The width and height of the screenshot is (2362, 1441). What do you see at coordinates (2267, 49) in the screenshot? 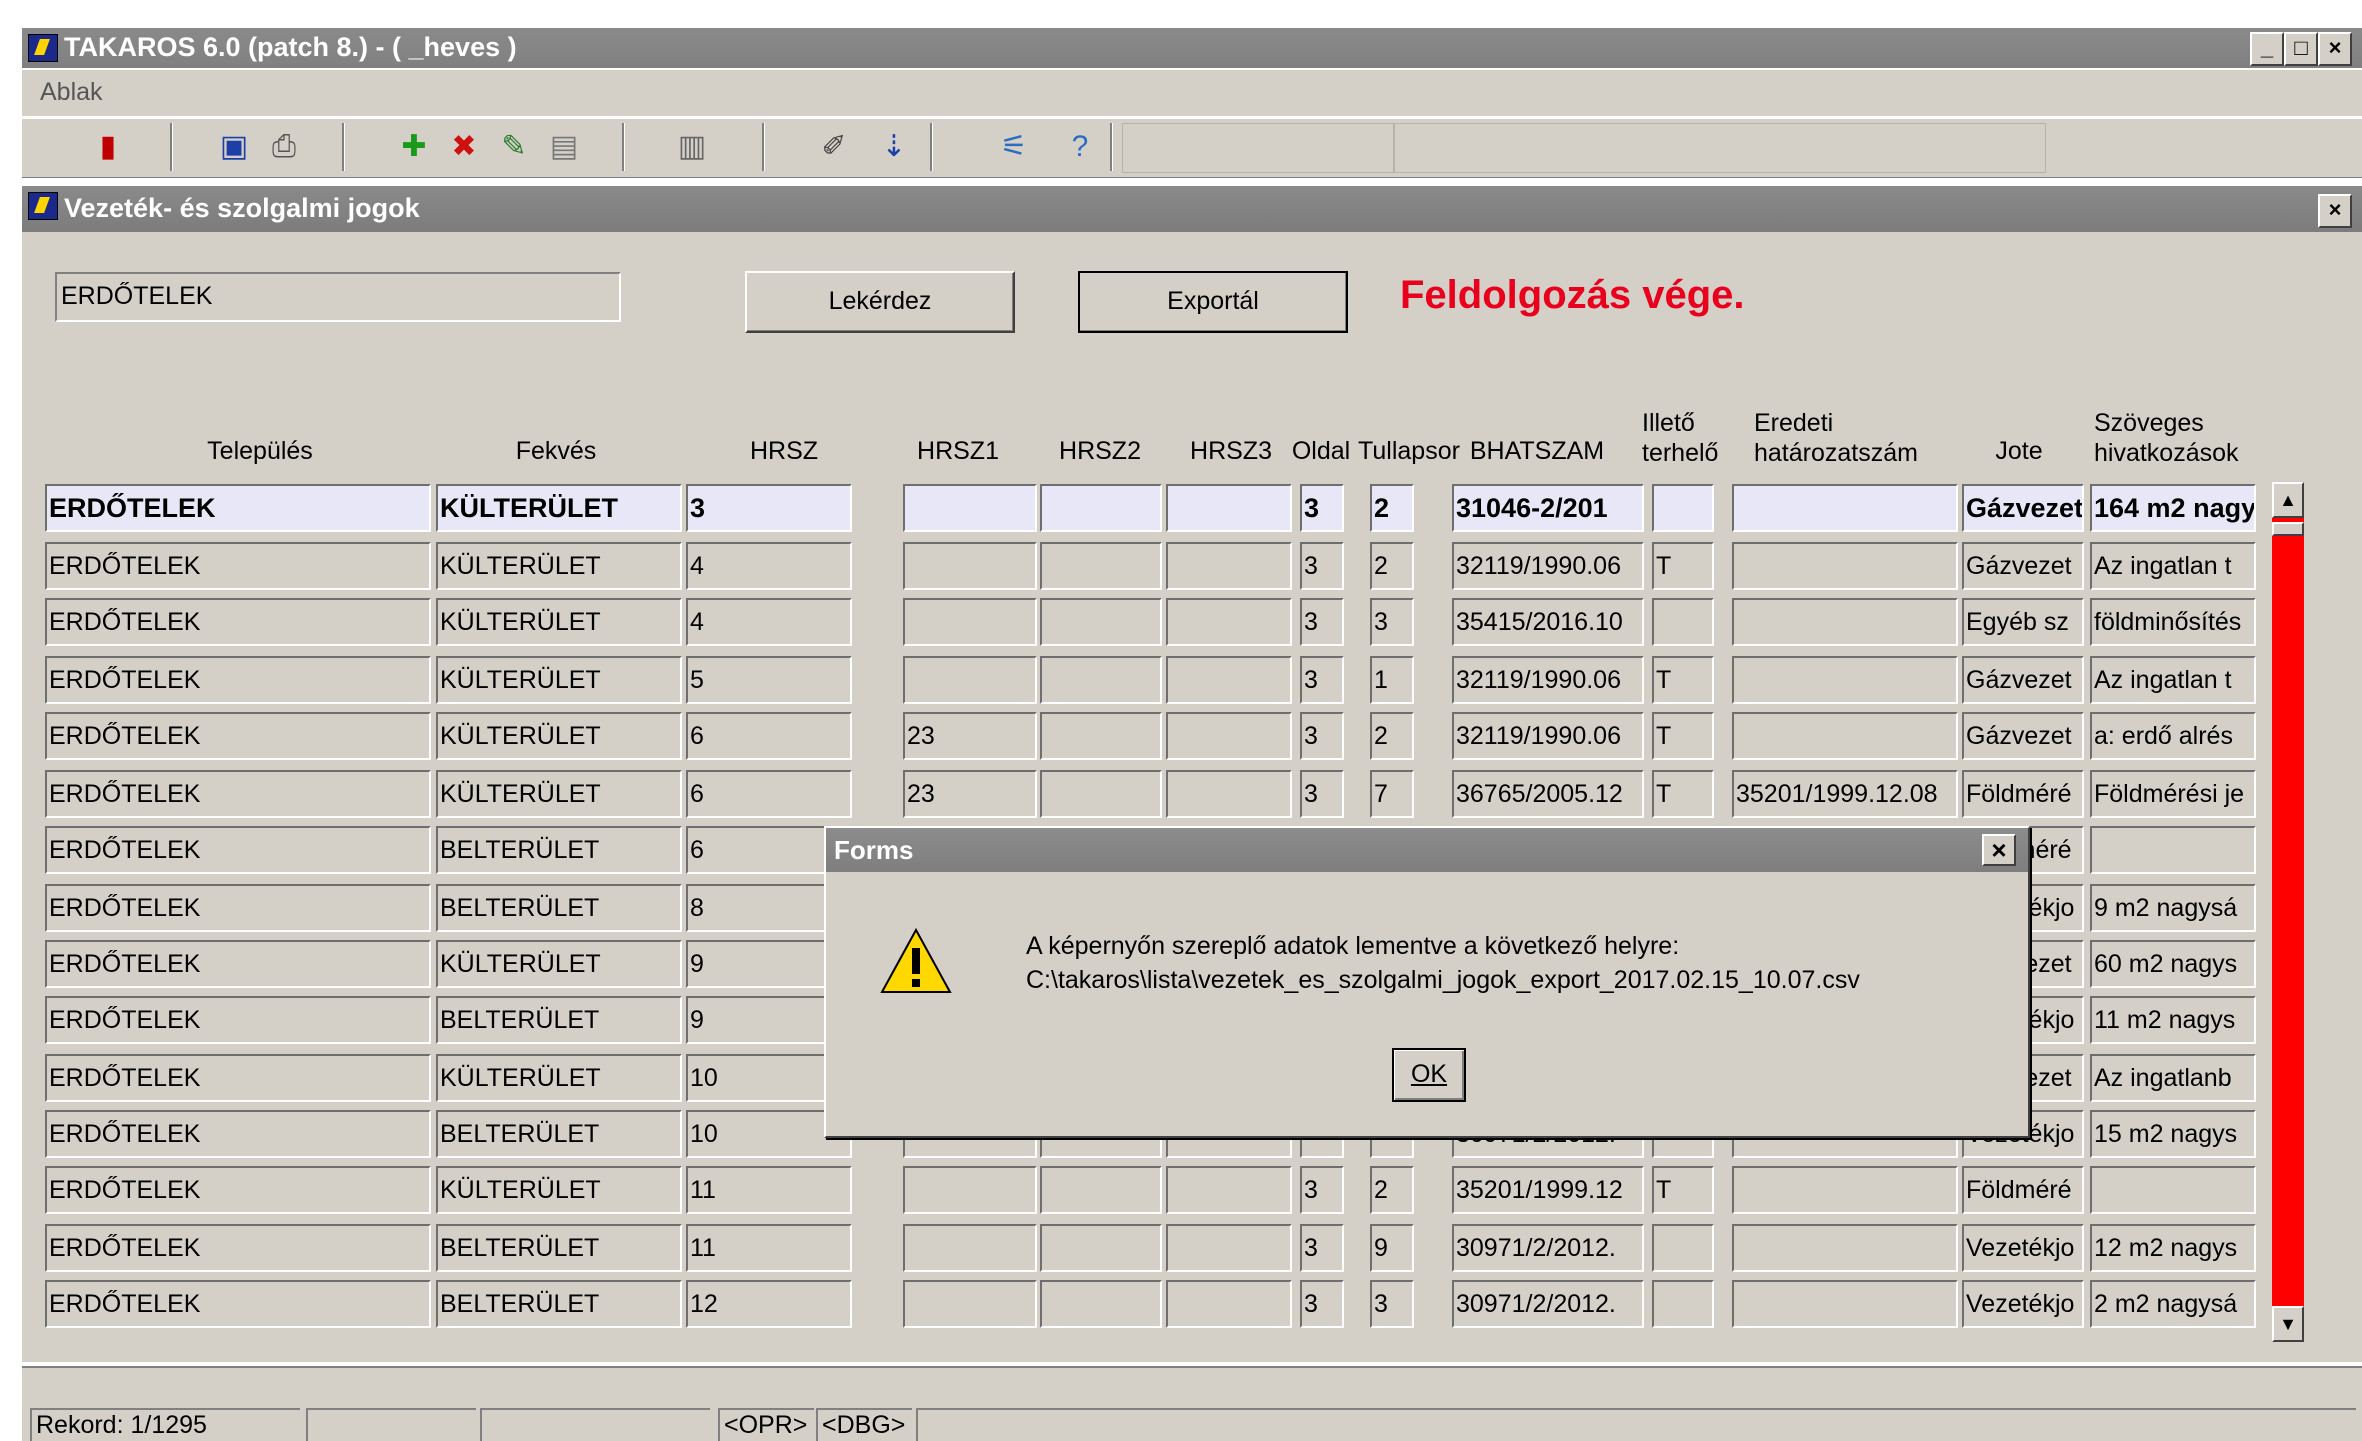
I see `minimize-button: _` at bounding box center [2267, 49].